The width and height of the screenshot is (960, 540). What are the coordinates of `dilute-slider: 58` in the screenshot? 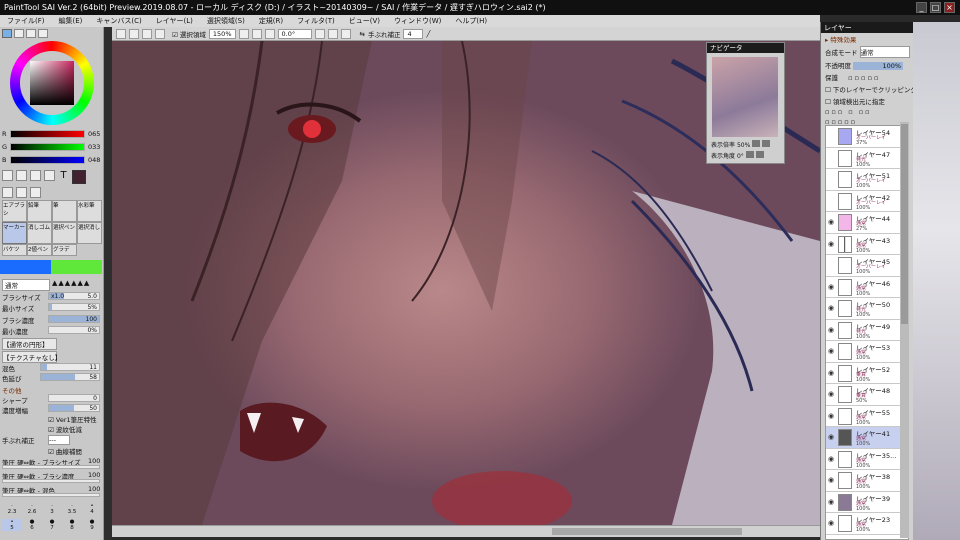 It's located at (70, 377).